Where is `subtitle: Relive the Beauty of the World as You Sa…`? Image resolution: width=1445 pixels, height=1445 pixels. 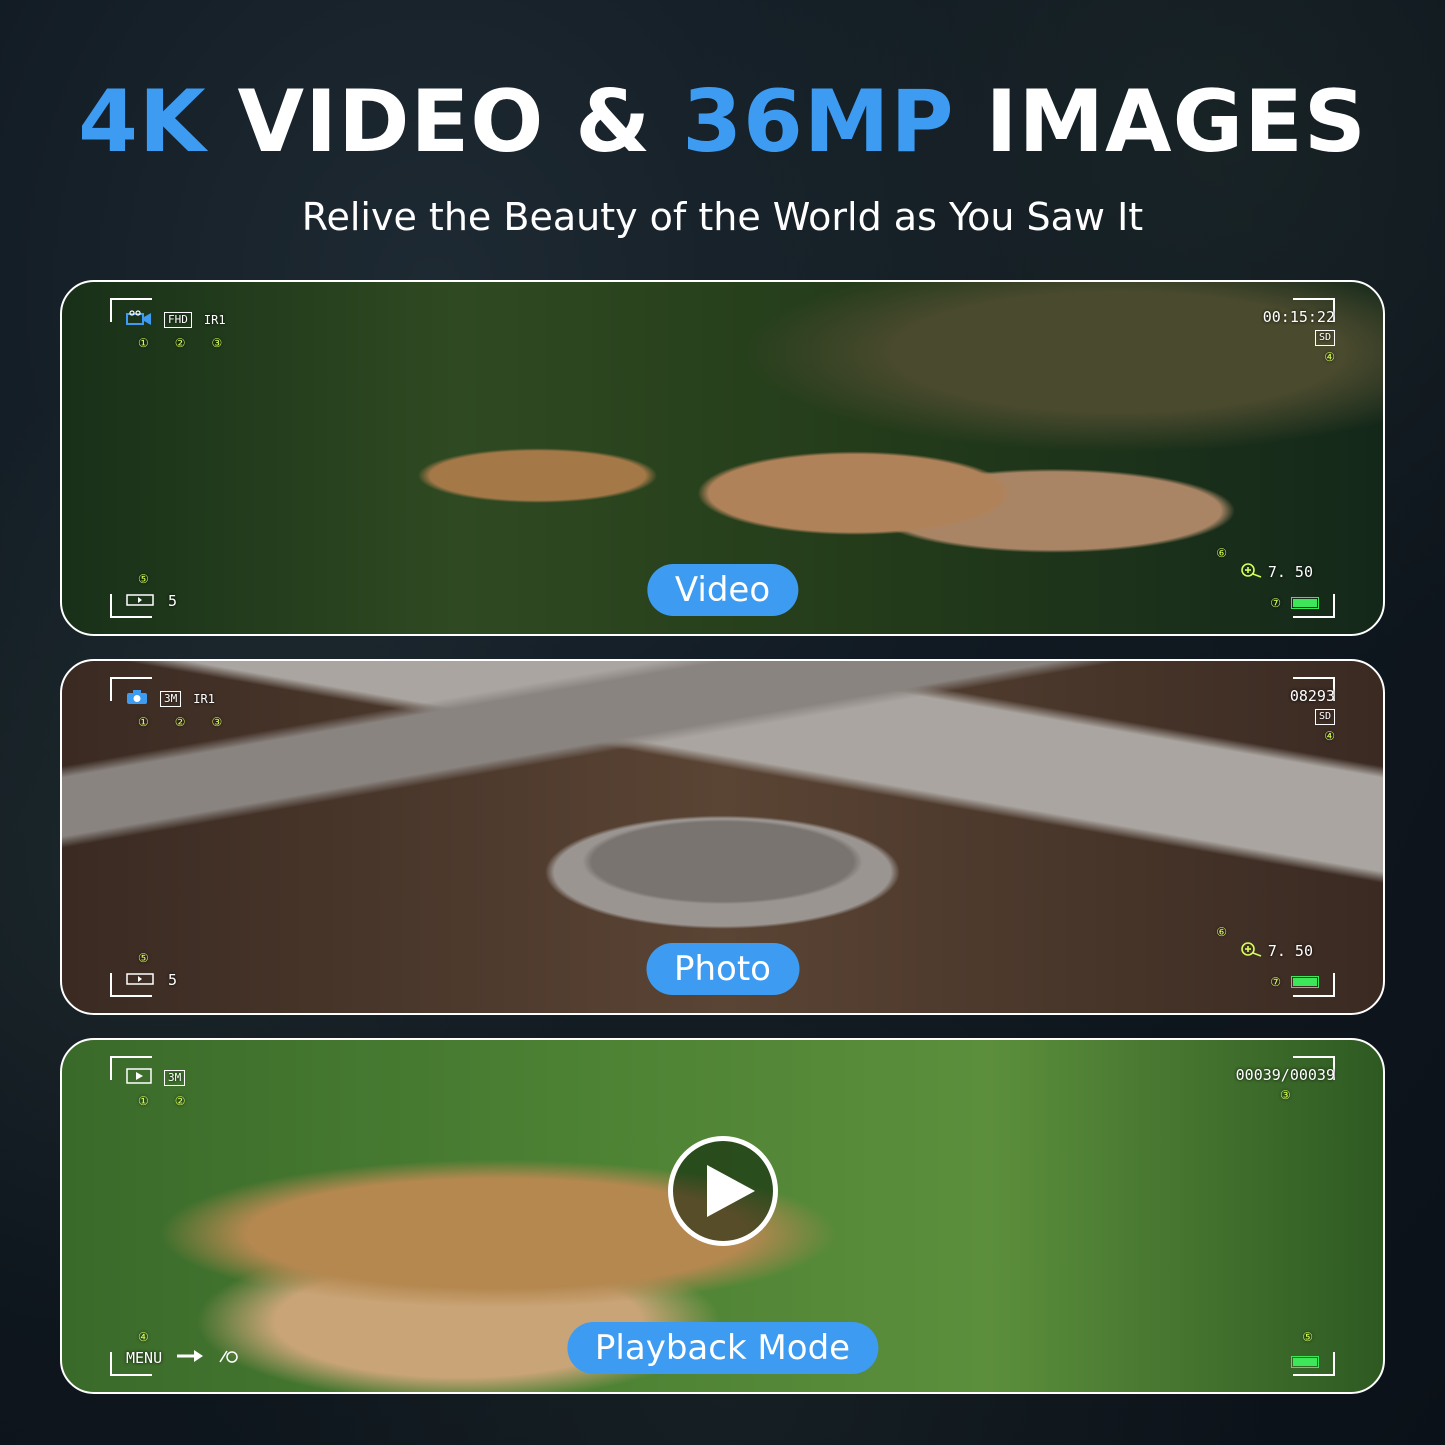 subtitle: Relive the Beauty of the World as You Sa… is located at coordinates (722, 217).